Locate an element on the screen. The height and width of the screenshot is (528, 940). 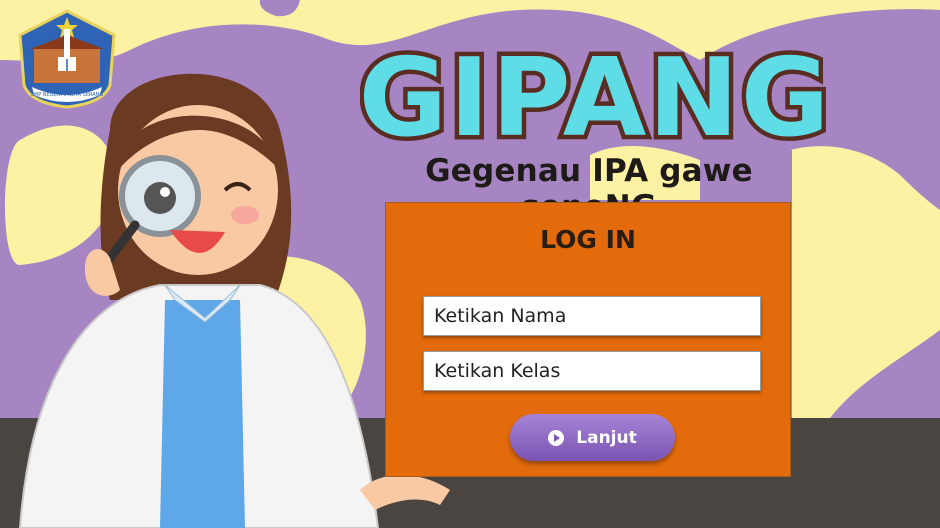
continue-button: Lanjut is located at coordinates (592, 437).